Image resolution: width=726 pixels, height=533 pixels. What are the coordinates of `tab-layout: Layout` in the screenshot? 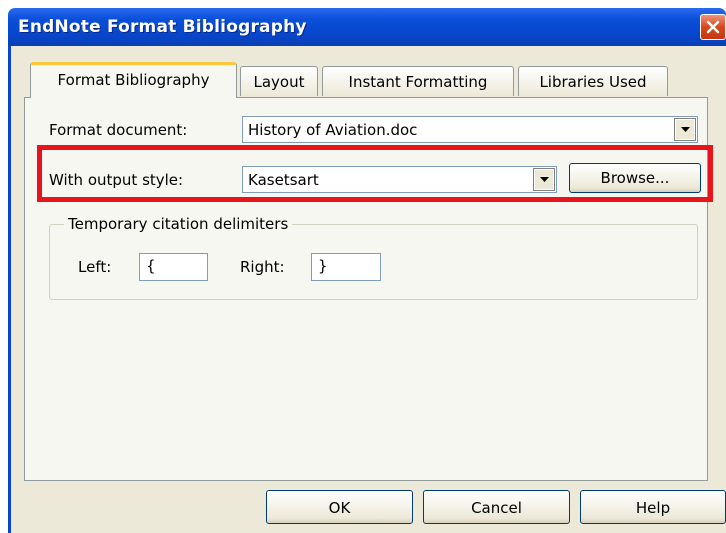 It's located at (279, 81).